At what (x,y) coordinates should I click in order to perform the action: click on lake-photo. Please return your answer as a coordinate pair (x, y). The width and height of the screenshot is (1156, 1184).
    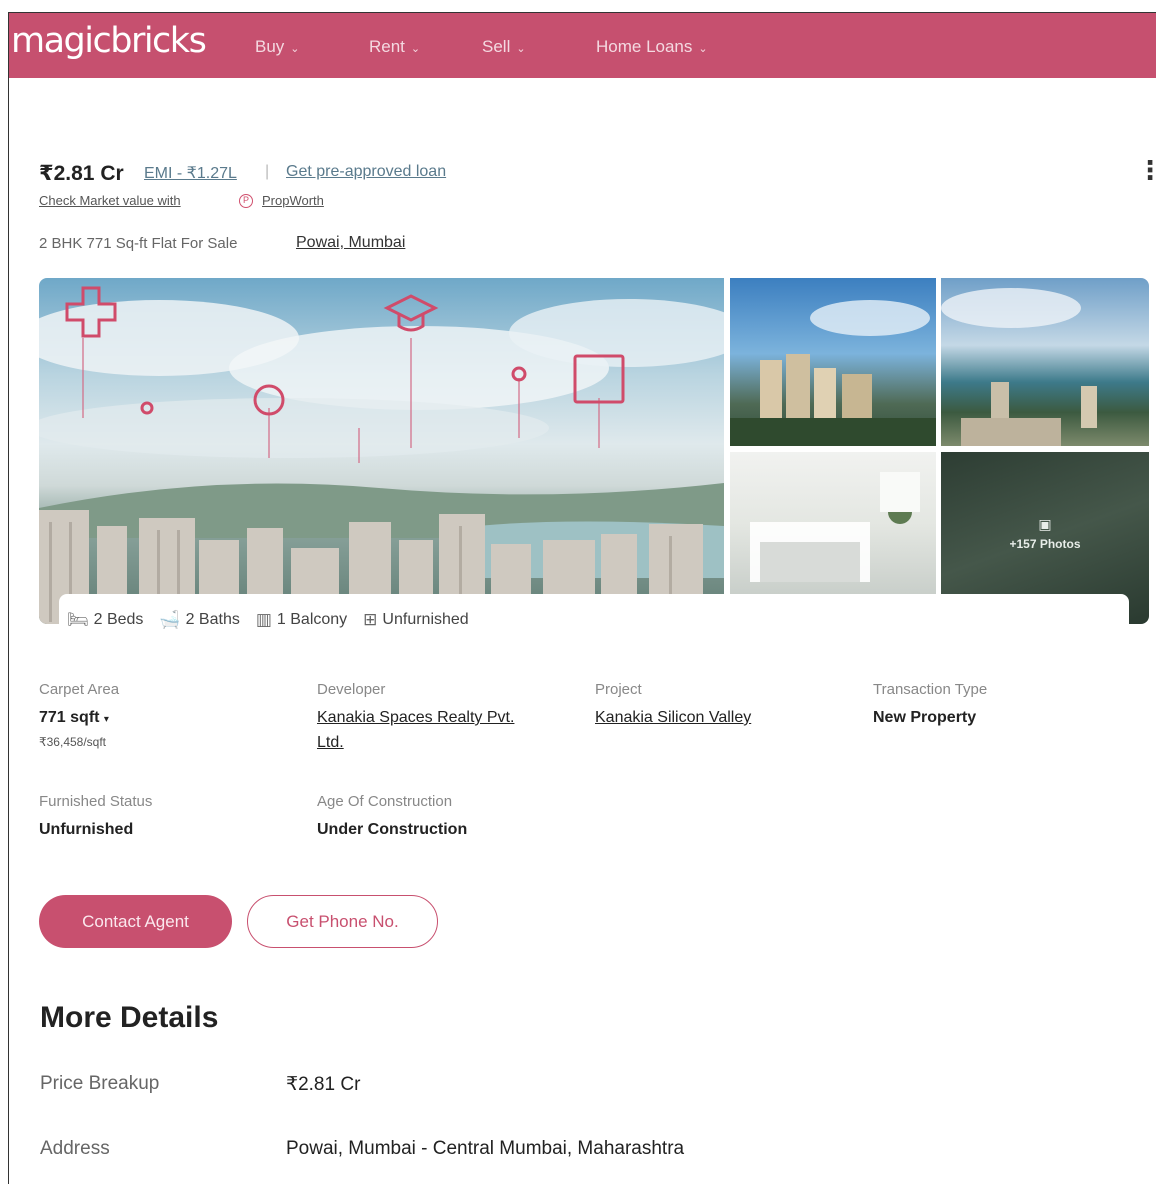
    Looking at the image, I should click on (1019, 367).